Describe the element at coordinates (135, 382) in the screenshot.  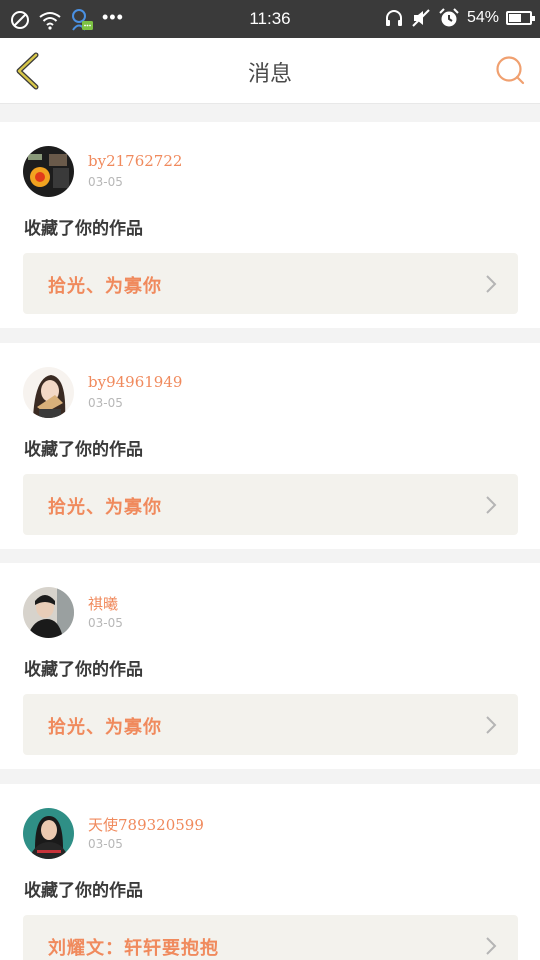
I see `username: by94961949` at that location.